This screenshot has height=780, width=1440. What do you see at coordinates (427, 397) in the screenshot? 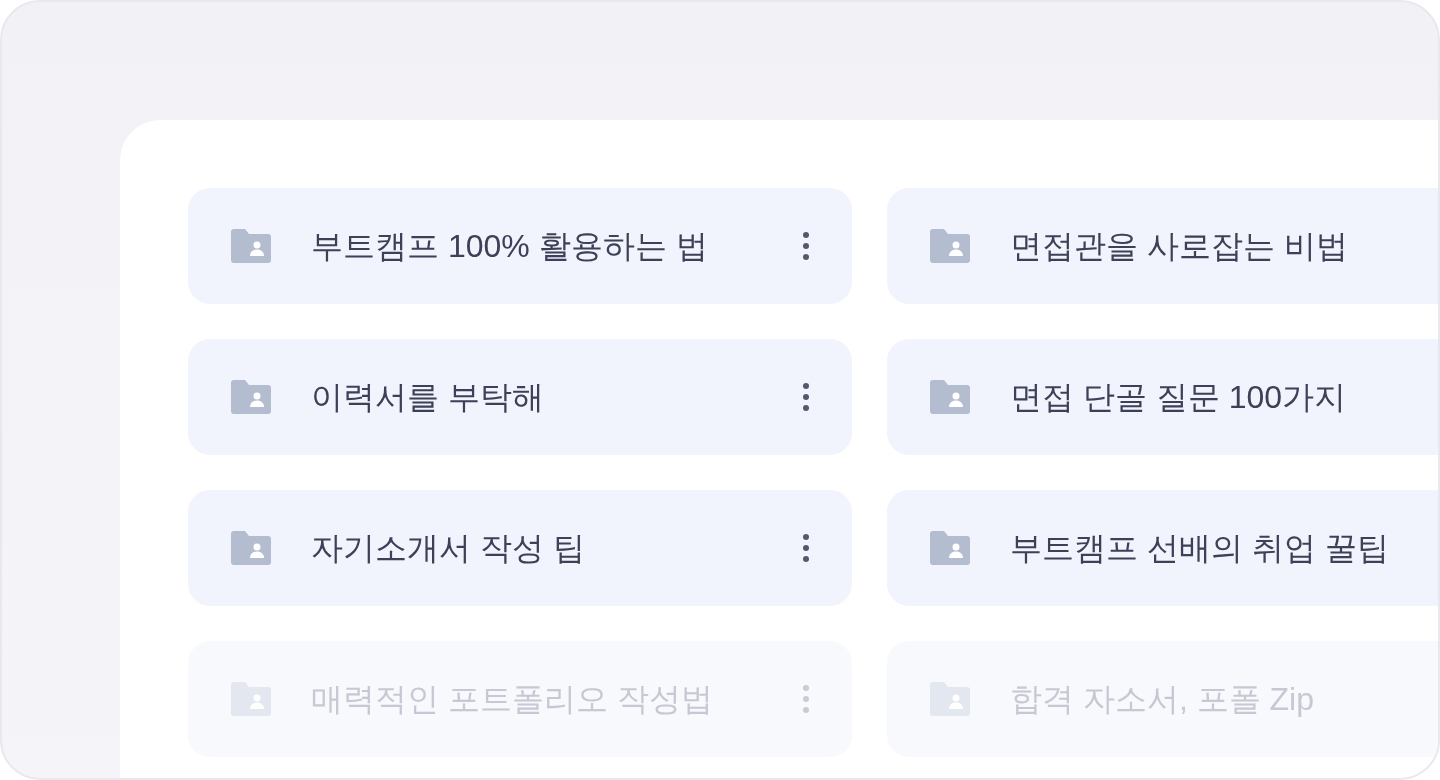
I see `folder-name: 이력서를 부탁해` at bounding box center [427, 397].